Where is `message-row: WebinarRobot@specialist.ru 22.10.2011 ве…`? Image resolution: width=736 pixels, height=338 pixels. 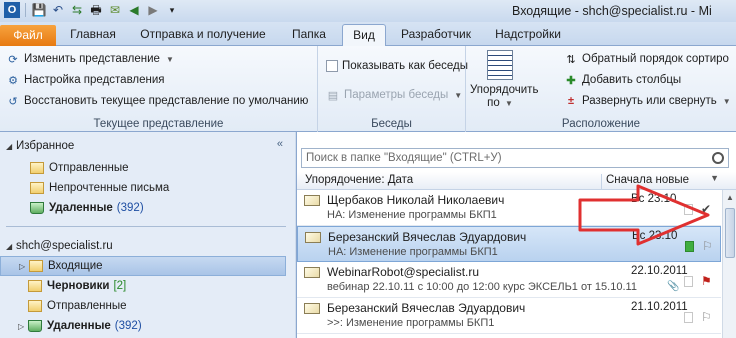 message-row: WebinarRobot@specialist.ru 22.10.2011 ве… is located at coordinates (509, 280).